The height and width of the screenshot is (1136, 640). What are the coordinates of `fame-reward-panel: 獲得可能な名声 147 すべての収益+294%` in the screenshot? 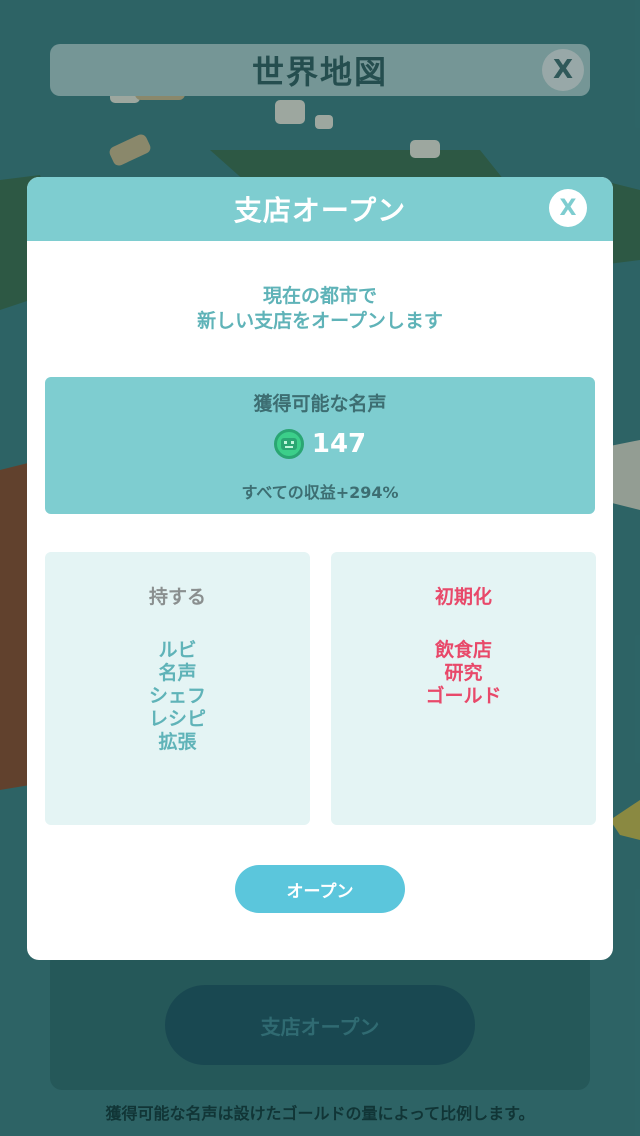 It's located at (320, 445).